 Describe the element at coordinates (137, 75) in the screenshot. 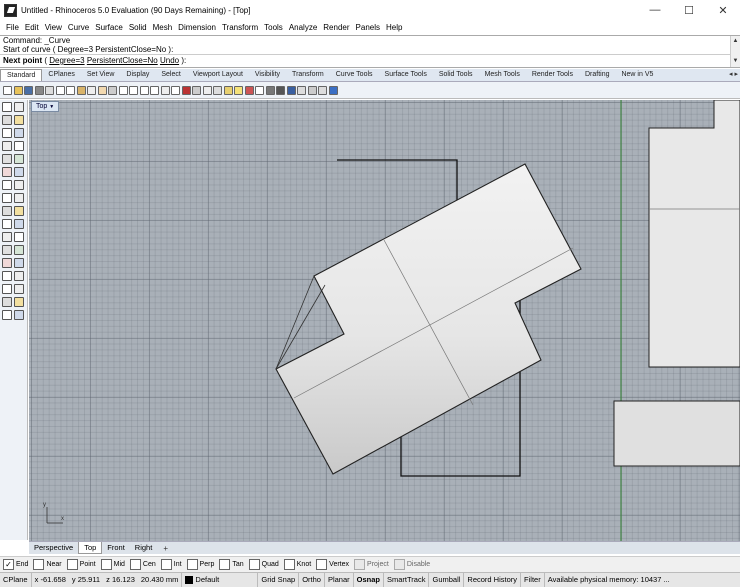

I see `tab-display: Display` at that location.